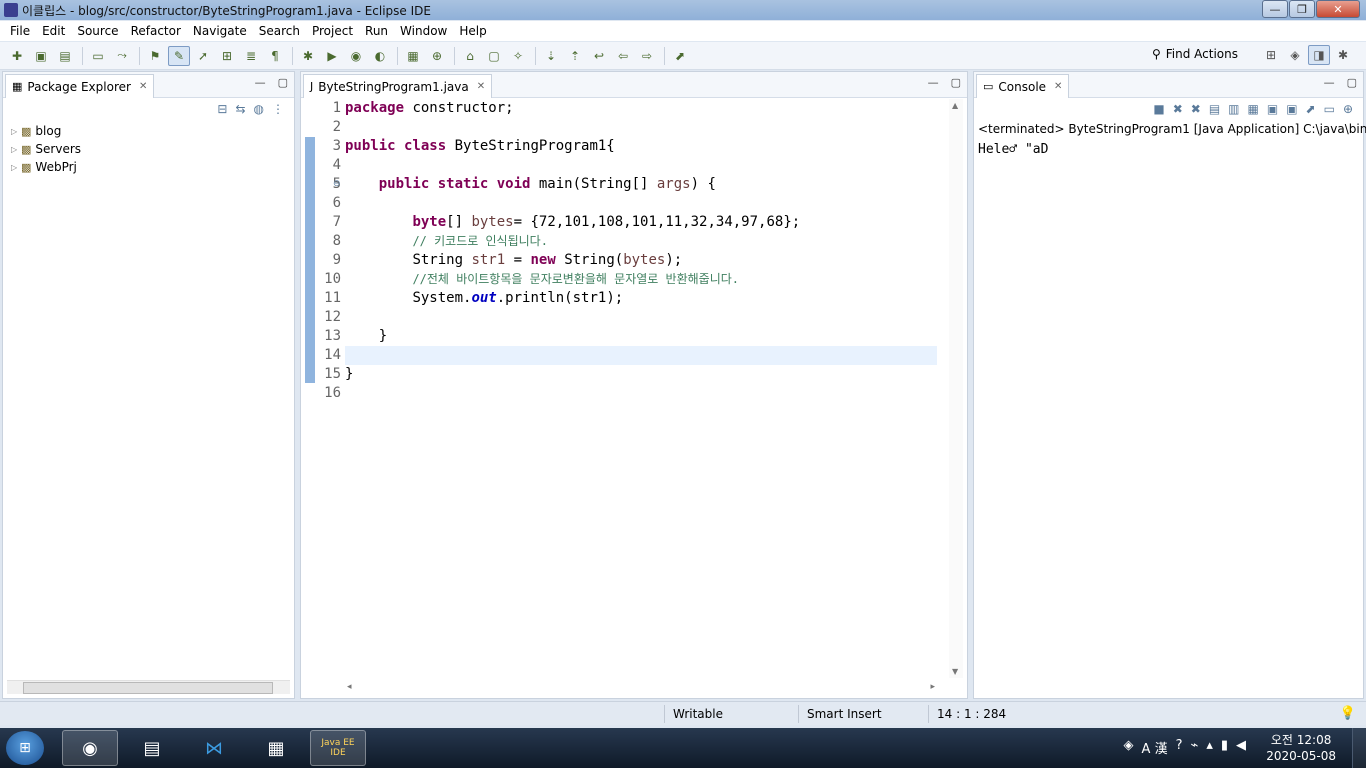 The image size is (1366, 768). I want to click on network-globe-icon: ◈, so click(1129, 747).